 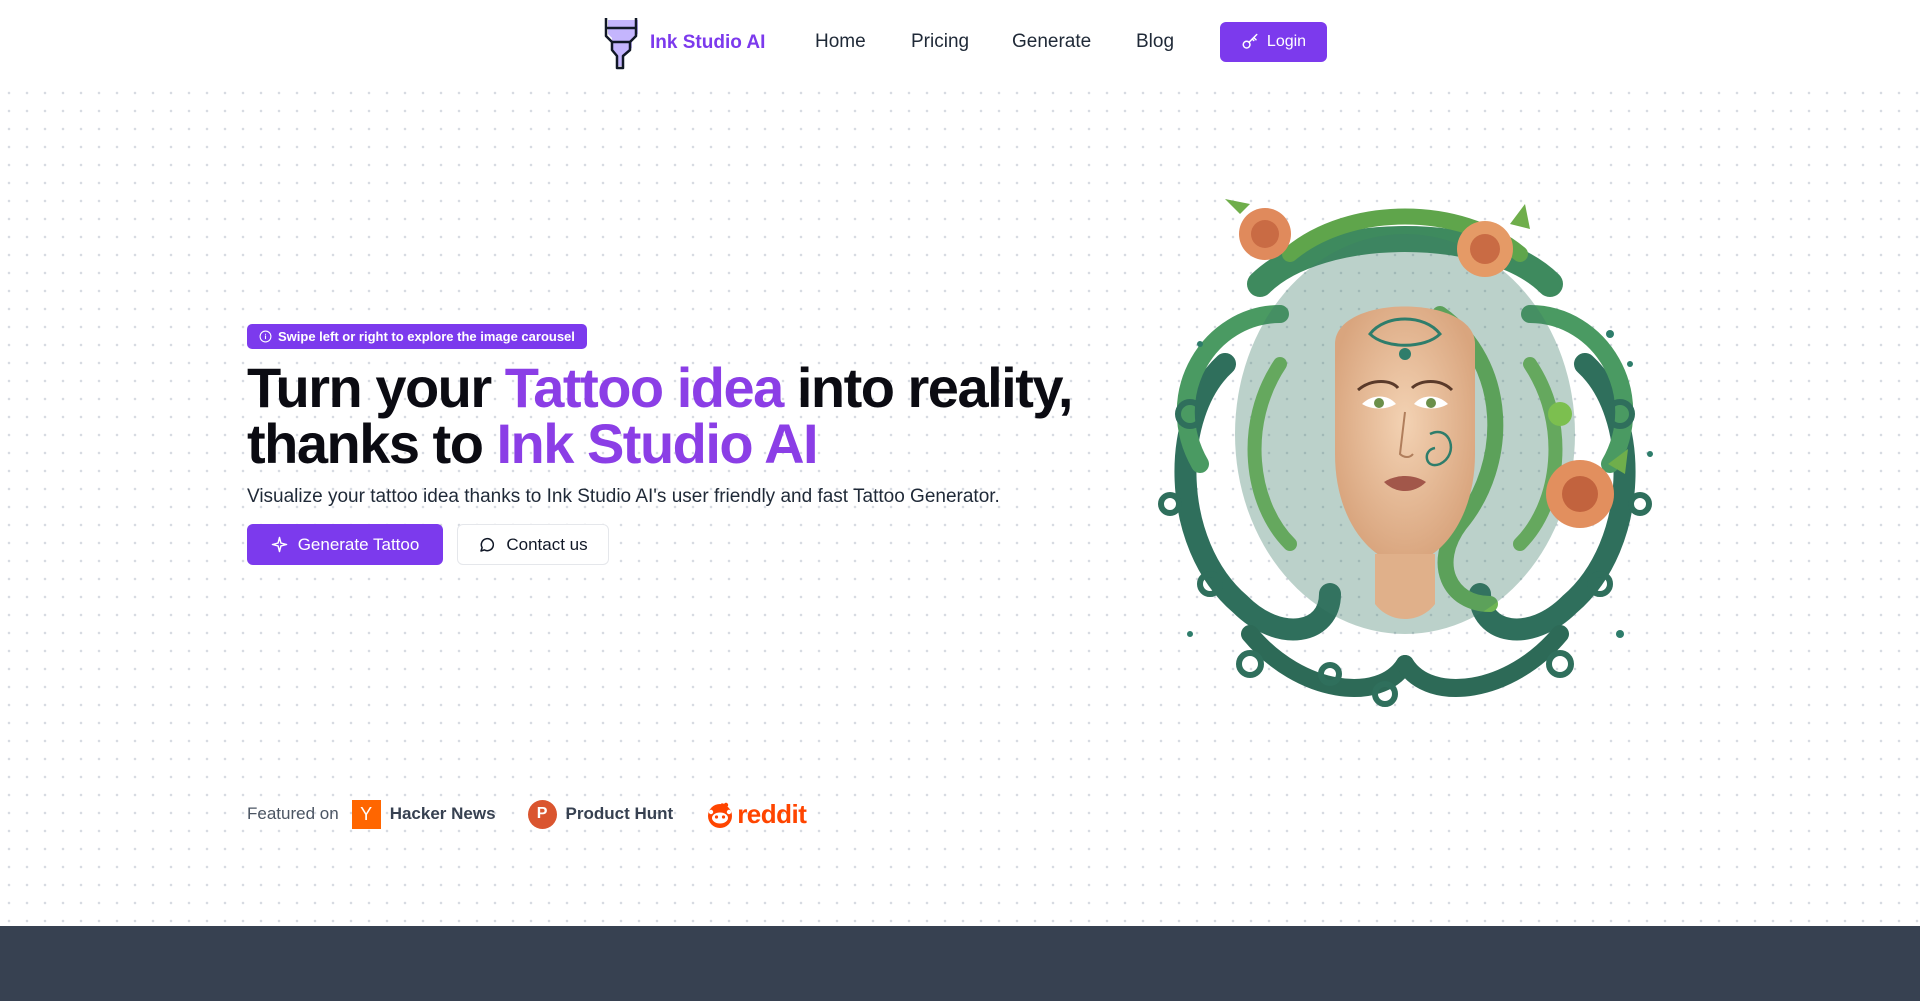 I want to click on contact-us-button: Contact us, so click(x=533, y=544).